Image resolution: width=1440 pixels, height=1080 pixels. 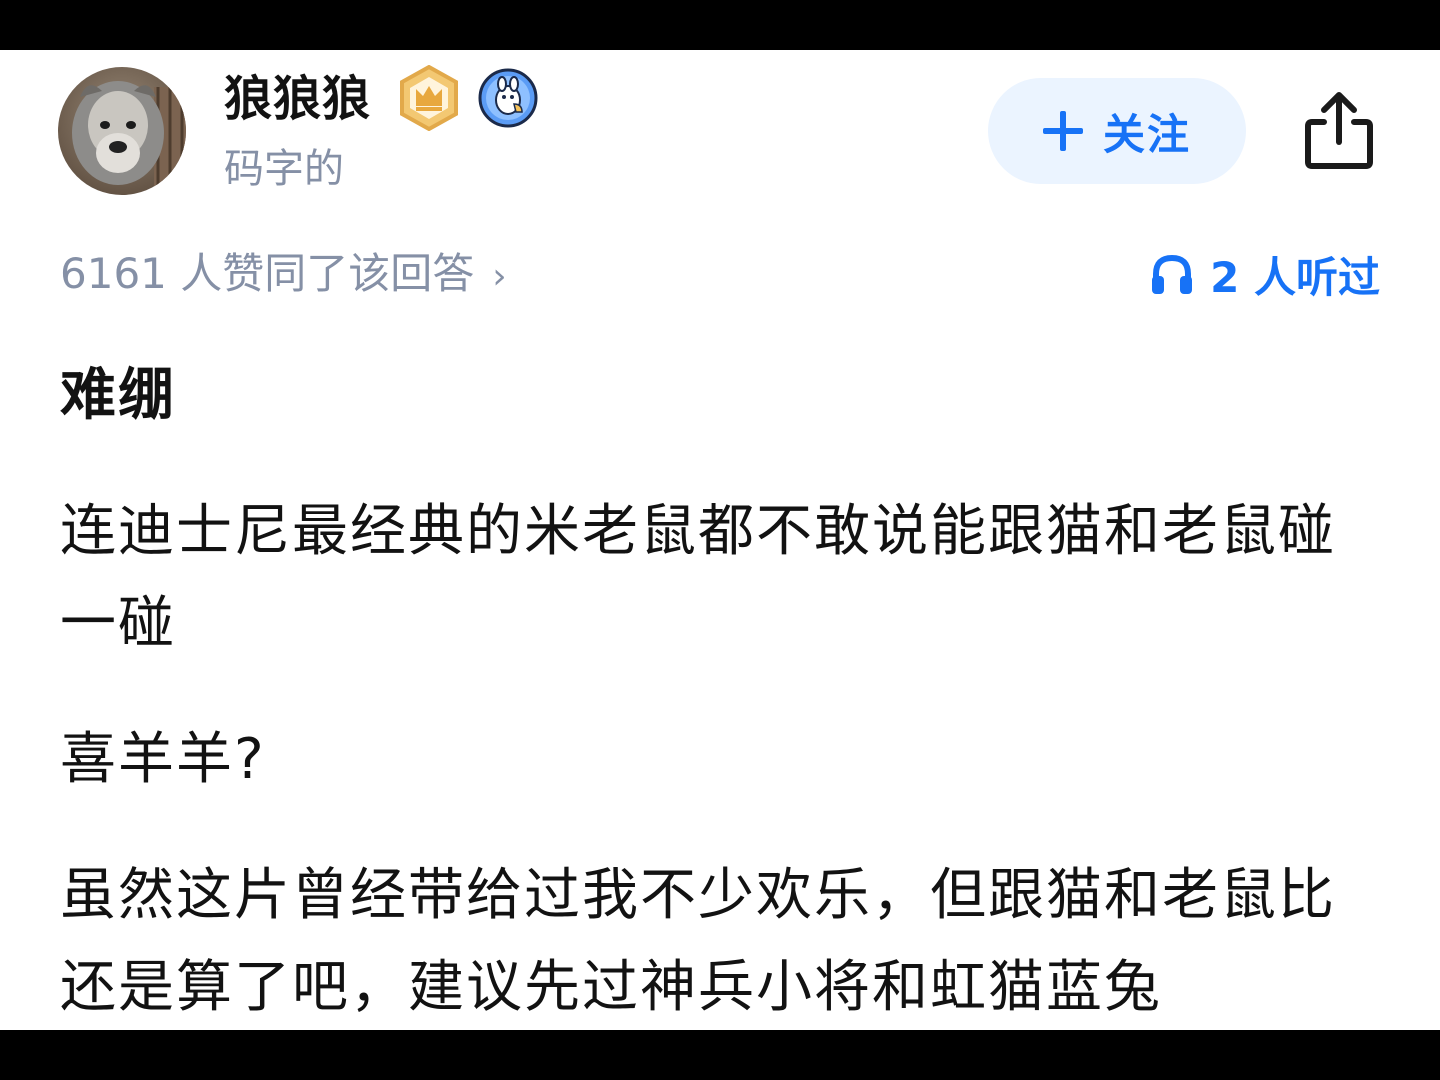 What do you see at coordinates (297, 99) in the screenshot?
I see `author-name: 狼狼狼` at bounding box center [297, 99].